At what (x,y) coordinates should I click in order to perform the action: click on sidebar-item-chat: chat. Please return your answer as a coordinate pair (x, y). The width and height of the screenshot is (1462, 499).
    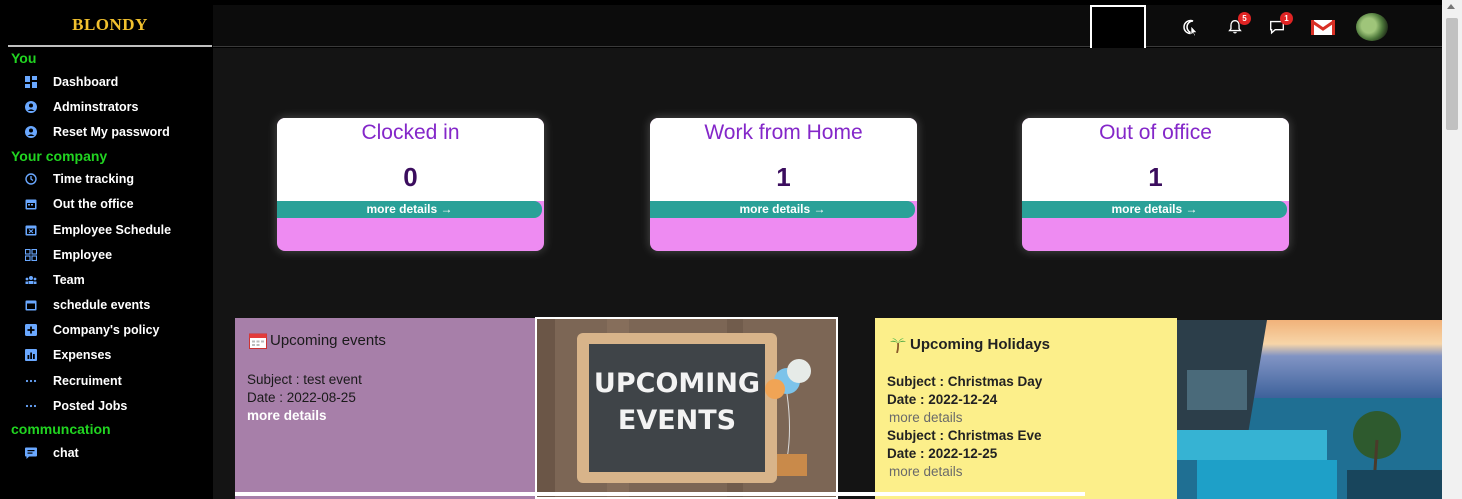
    Looking at the image, I should click on (110, 452).